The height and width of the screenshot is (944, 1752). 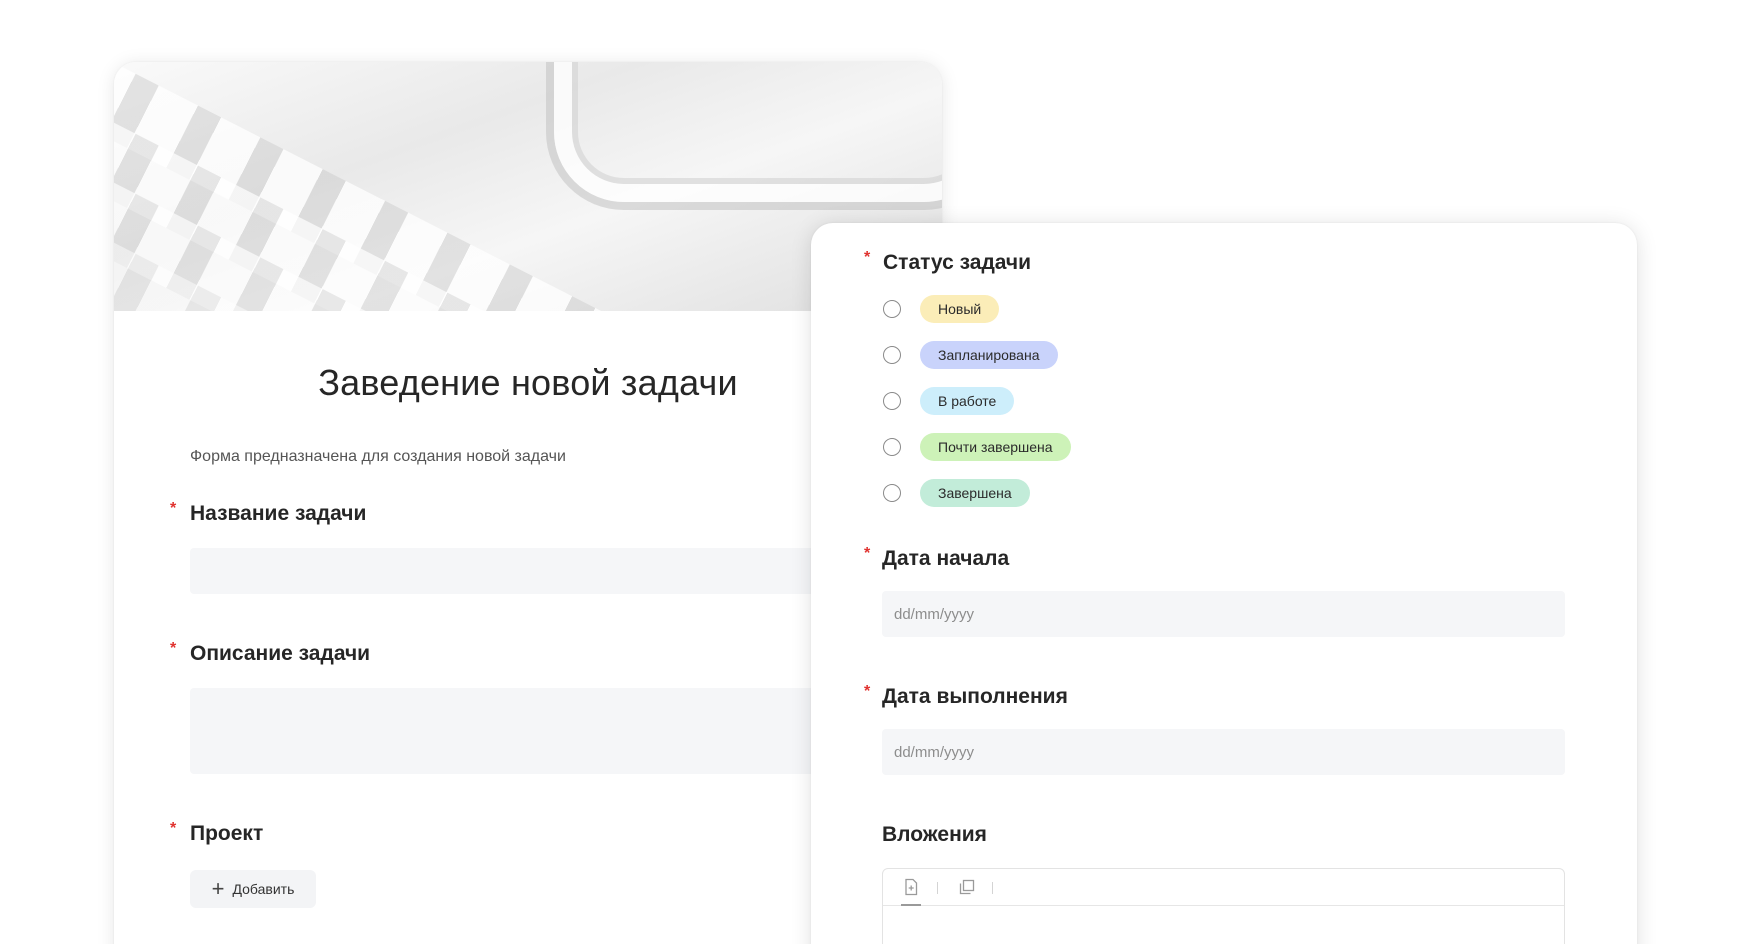 What do you see at coordinates (1223, 614) in the screenshot?
I see `start-date-input: dd/mm/yyyy` at bounding box center [1223, 614].